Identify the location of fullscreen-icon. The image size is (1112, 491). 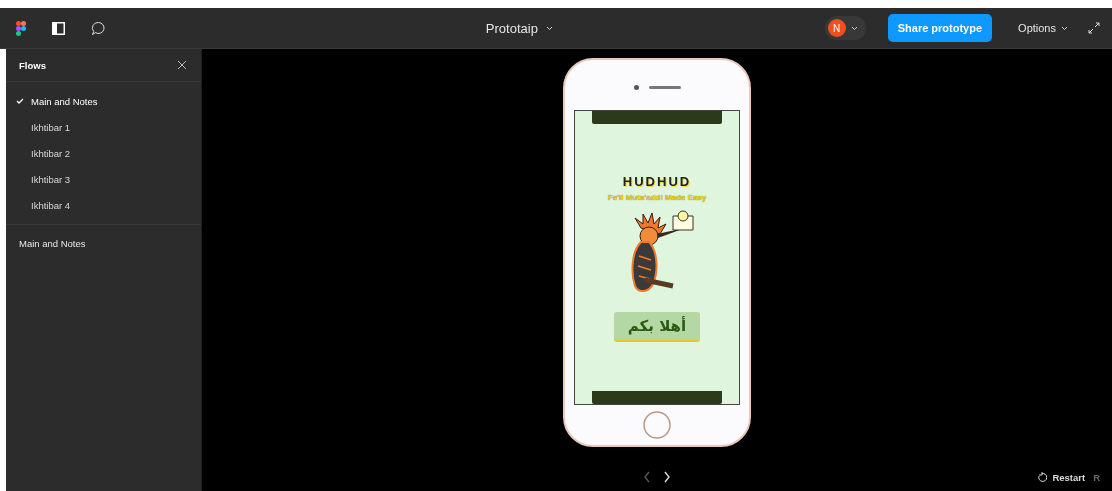
(1094, 28).